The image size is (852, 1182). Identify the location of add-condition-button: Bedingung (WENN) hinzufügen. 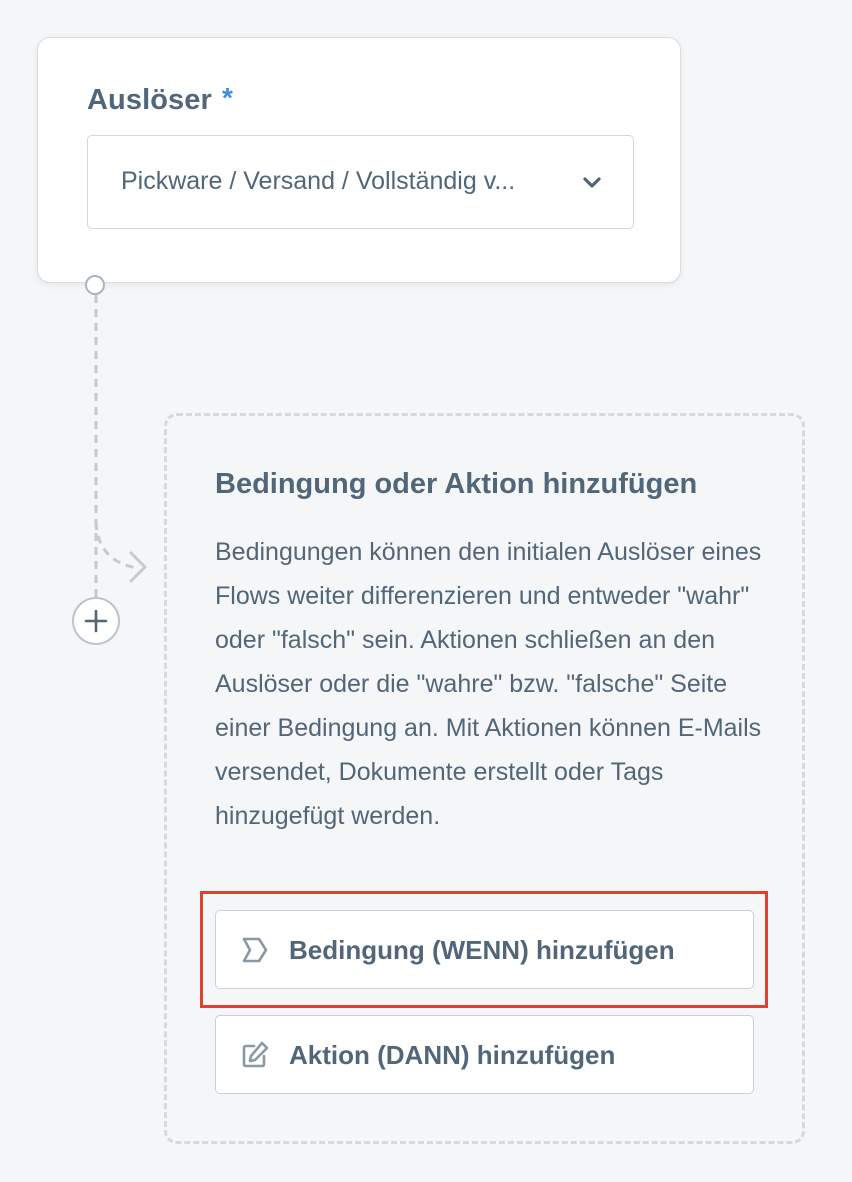
(484, 949).